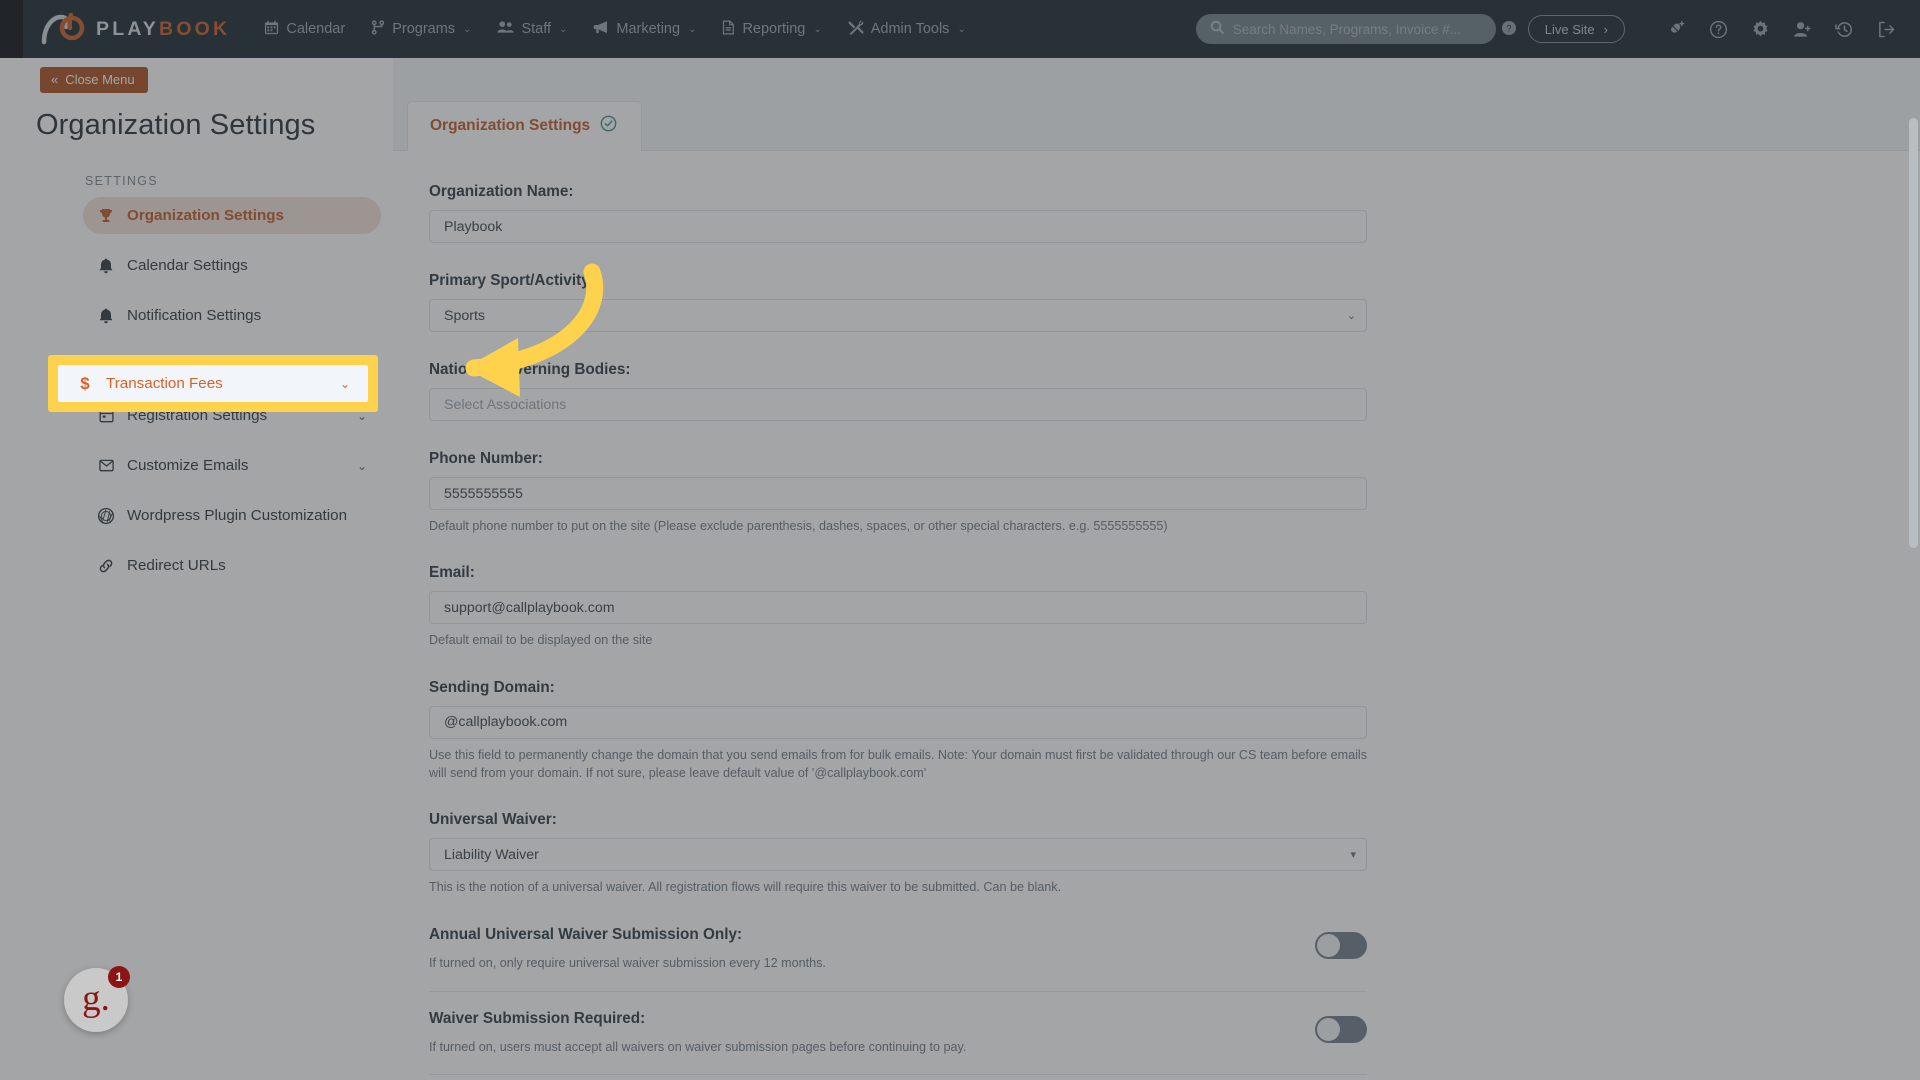  Describe the element at coordinates (106, 216) in the screenshot. I see `trophy-icon` at that location.